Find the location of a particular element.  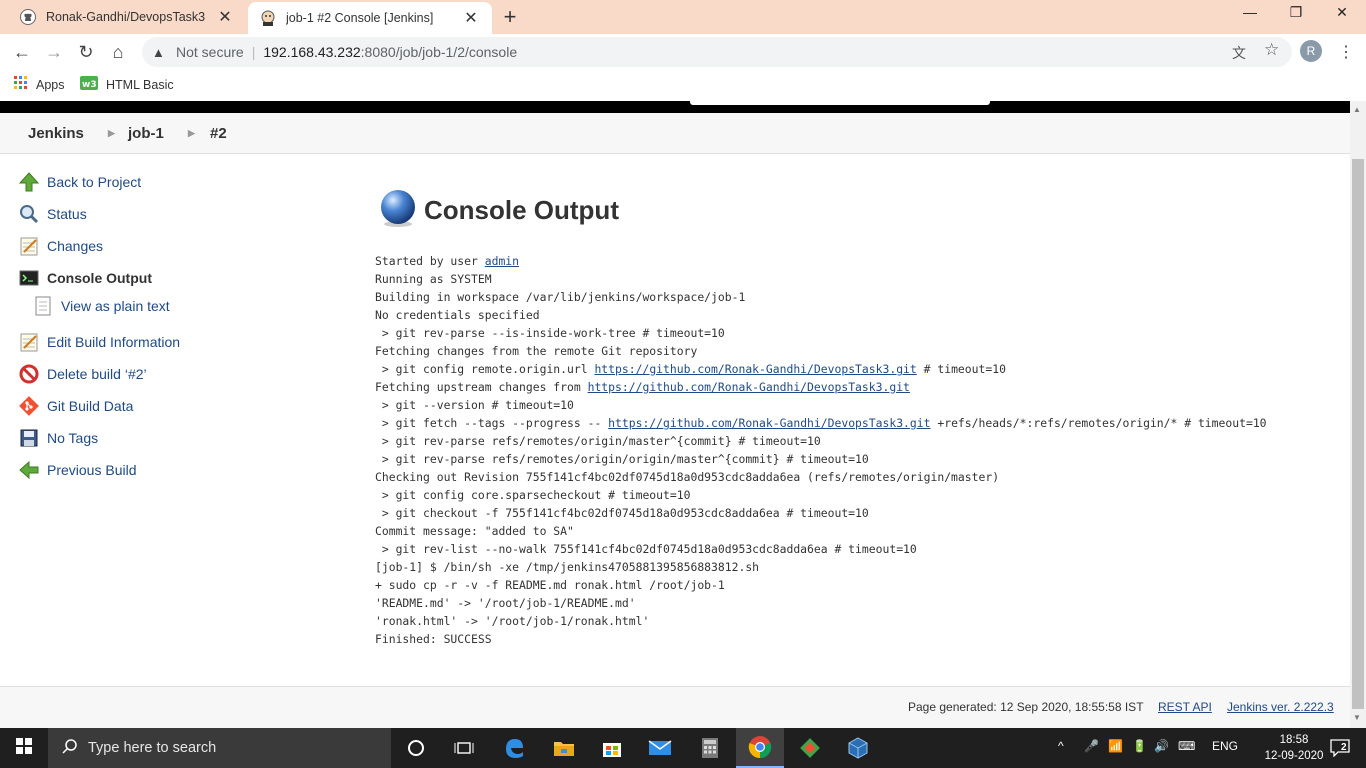

clock-time: 18:58 is located at coordinates (1294, 740).